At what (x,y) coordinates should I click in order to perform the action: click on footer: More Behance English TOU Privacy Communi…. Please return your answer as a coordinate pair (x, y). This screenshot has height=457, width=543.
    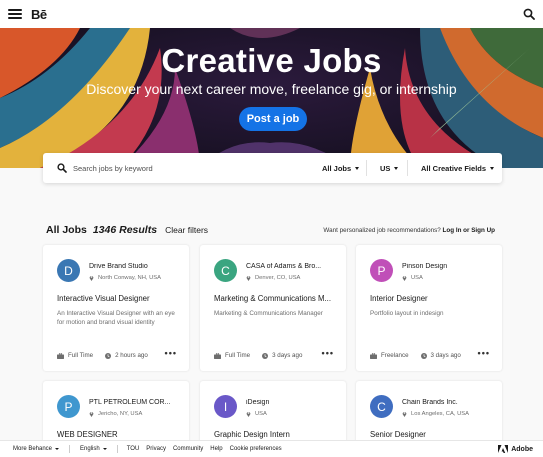
    Looking at the image, I should click on (271, 448).